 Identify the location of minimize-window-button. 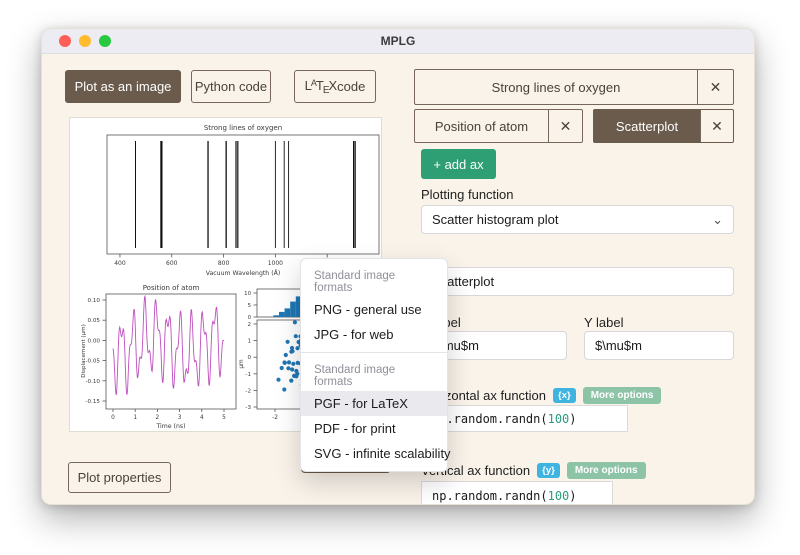
(85, 41).